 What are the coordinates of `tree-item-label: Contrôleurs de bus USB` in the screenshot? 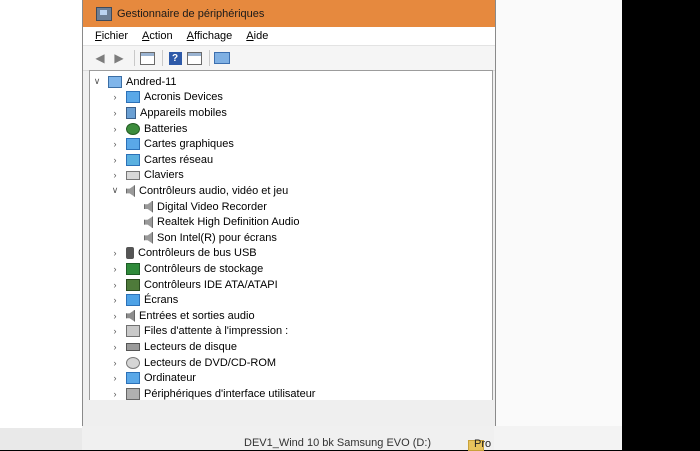 It's located at (197, 253).